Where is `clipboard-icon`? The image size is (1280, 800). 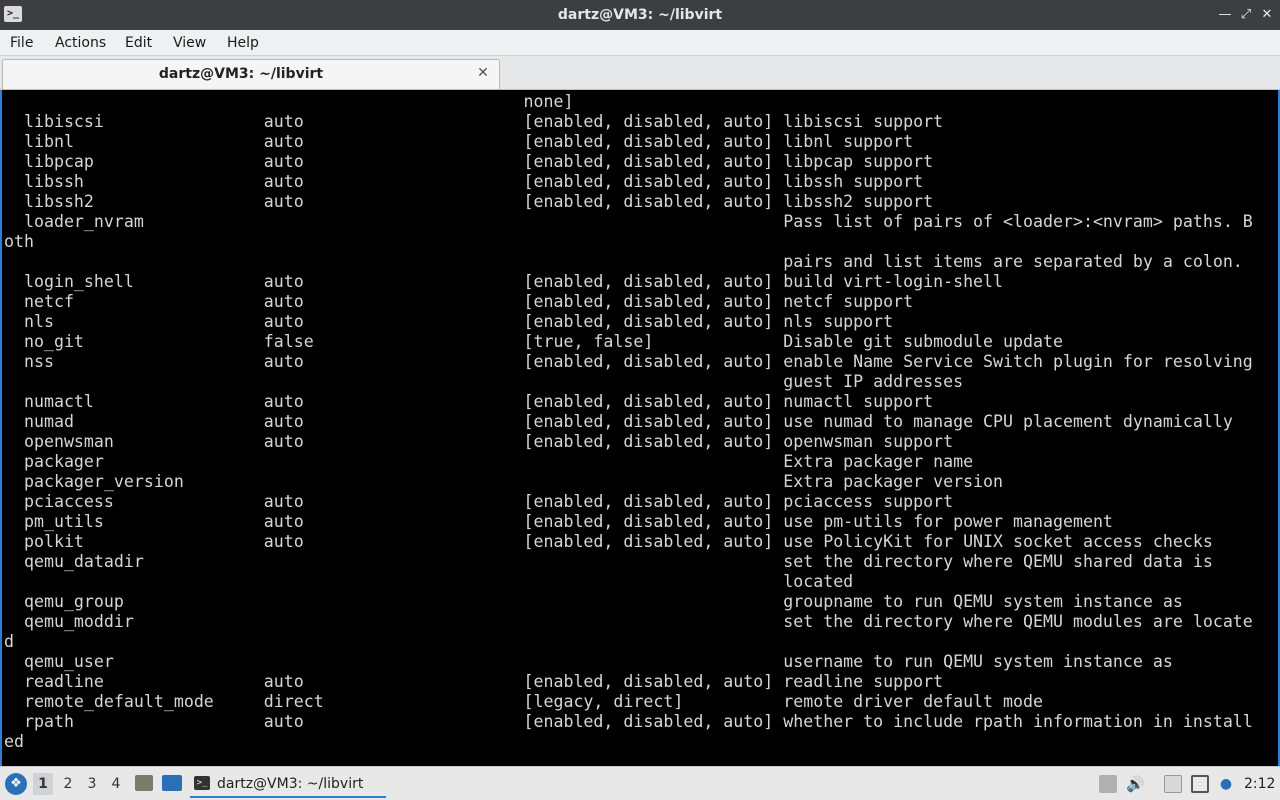 clipboard-icon is located at coordinates (1173, 784).